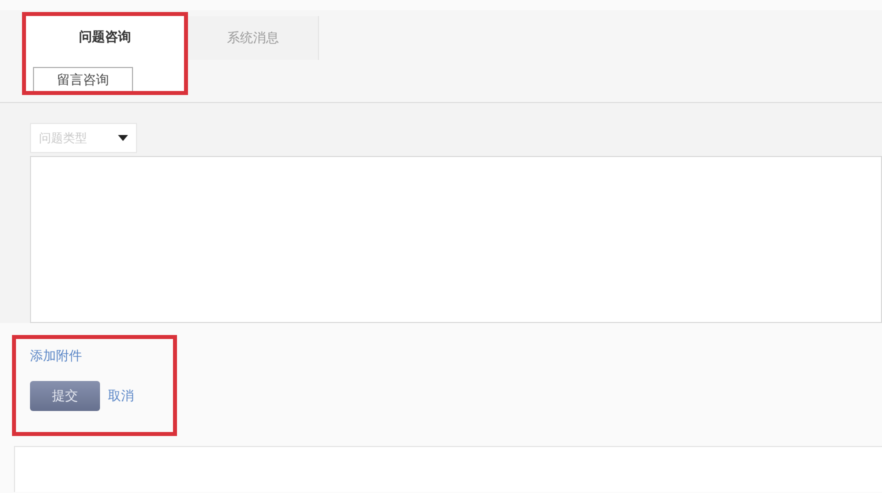 This screenshot has height=493, width=882. Describe the element at coordinates (56, 356) in the screenshot. I see `attach-link: 添加附件` at that location.